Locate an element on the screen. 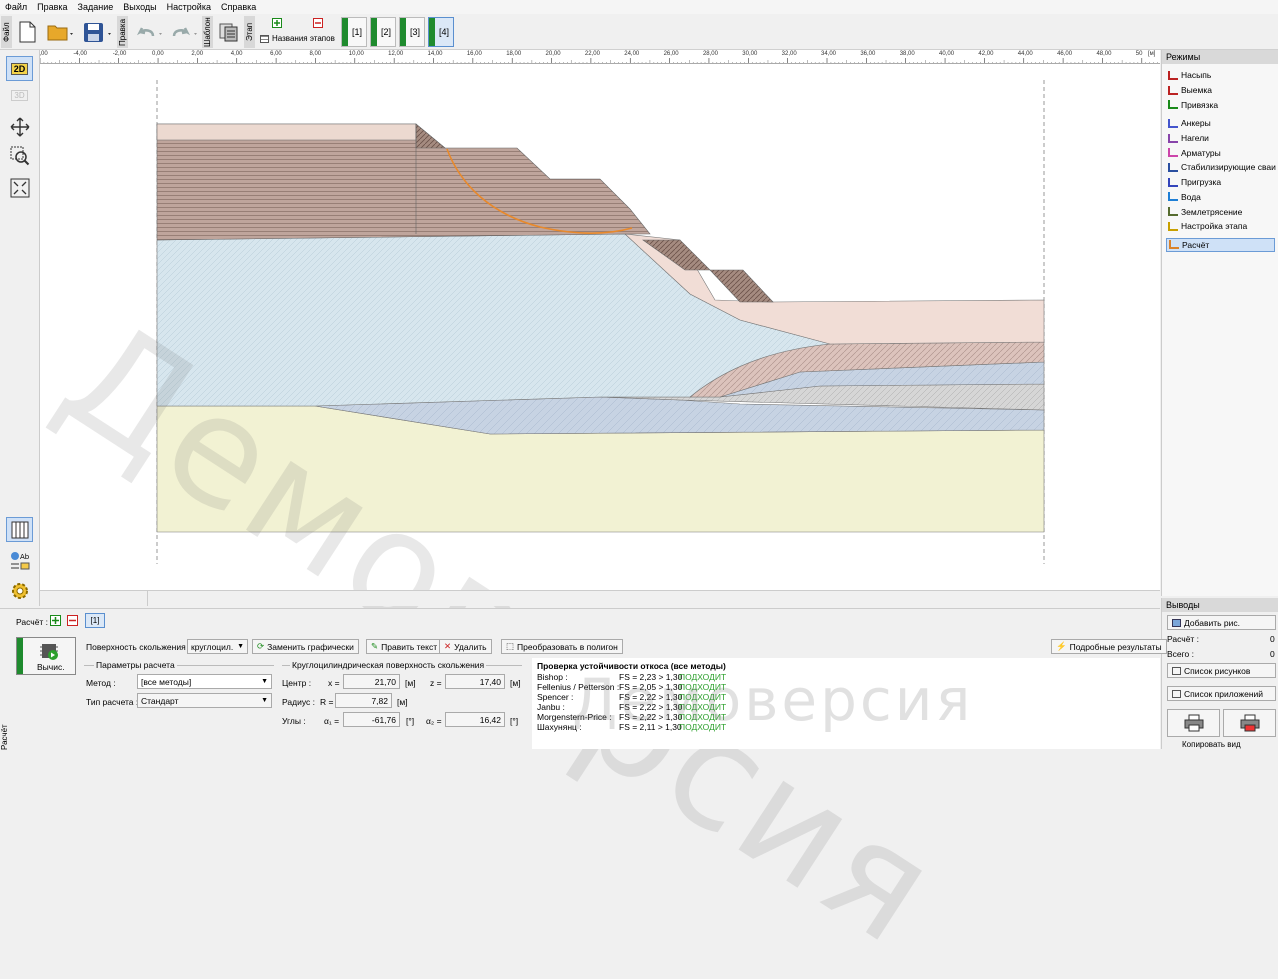 The width and height of the screenshot is (1278, 979). mode-item-4: Нагели is located at coordinates (1220, 138).